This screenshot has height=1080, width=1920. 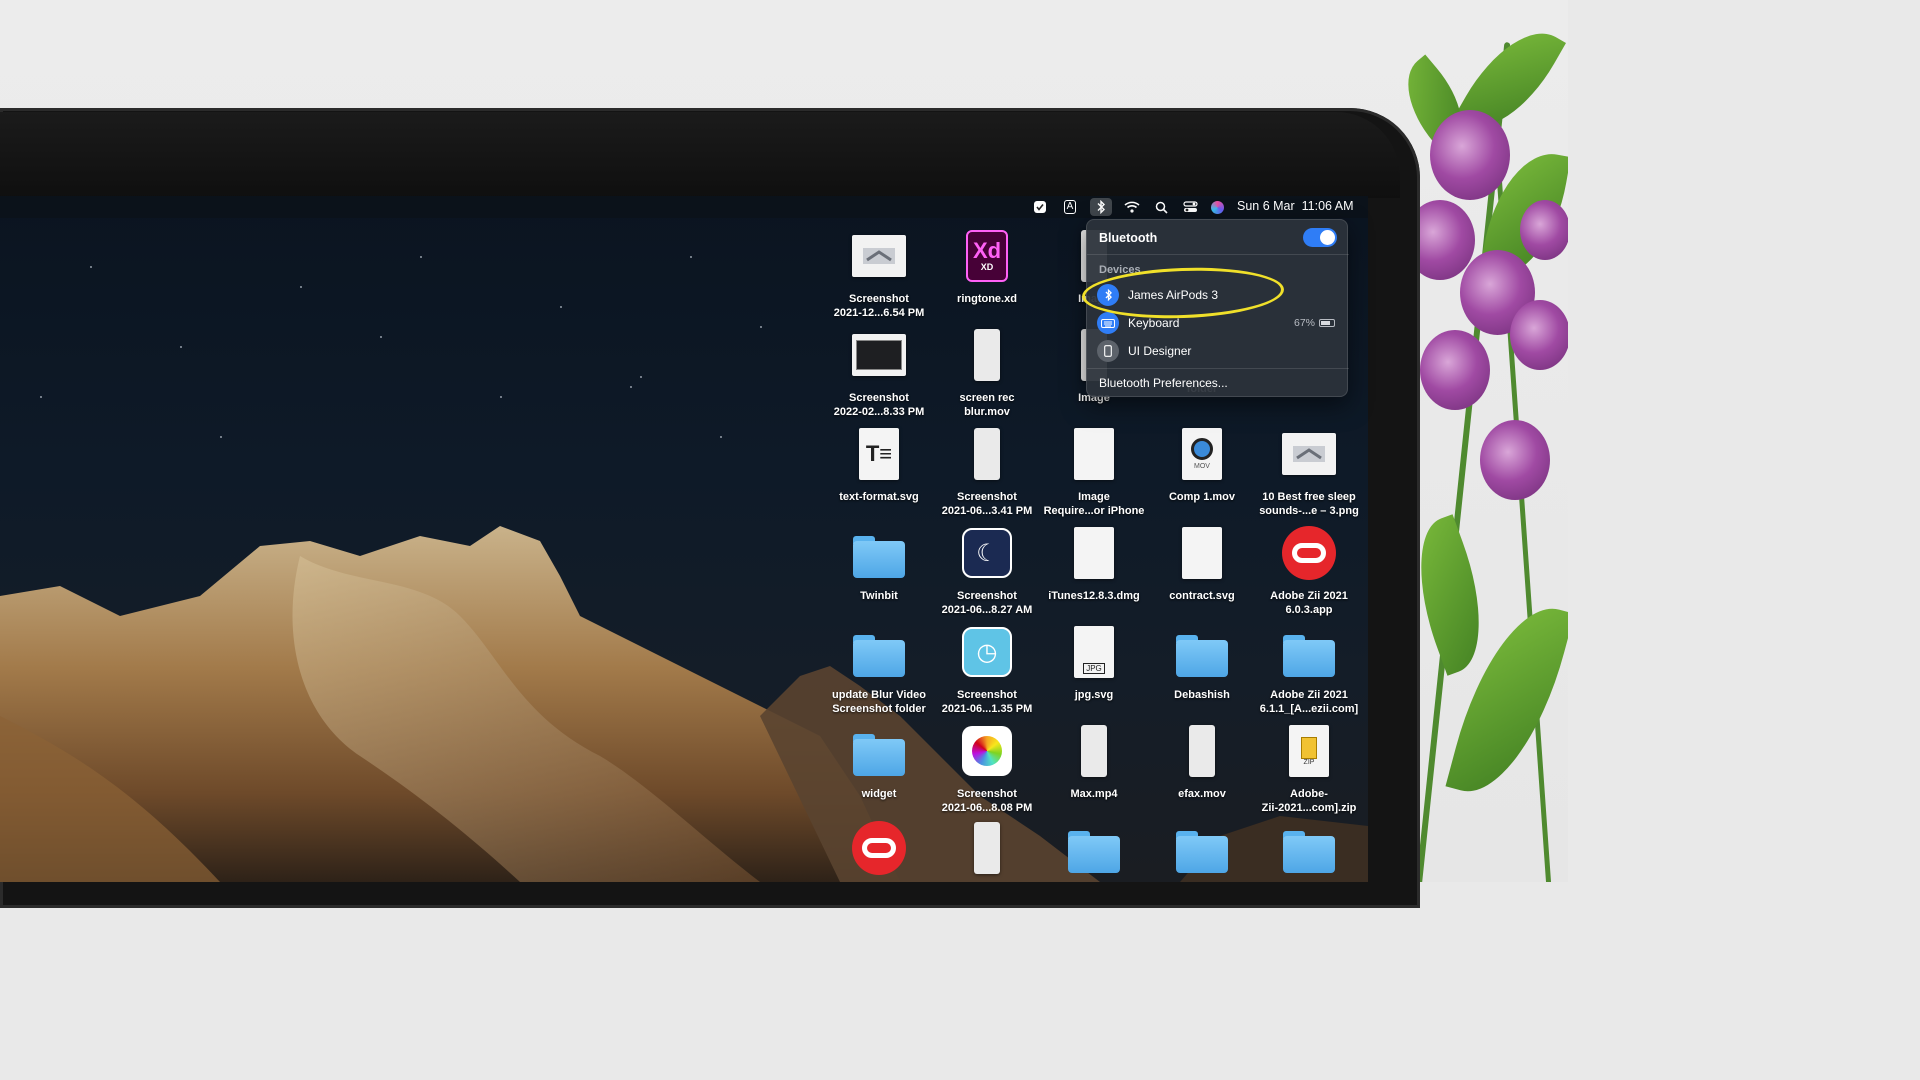 I want to click on label-line1: contract.svg, so click(x=1202, y=596).